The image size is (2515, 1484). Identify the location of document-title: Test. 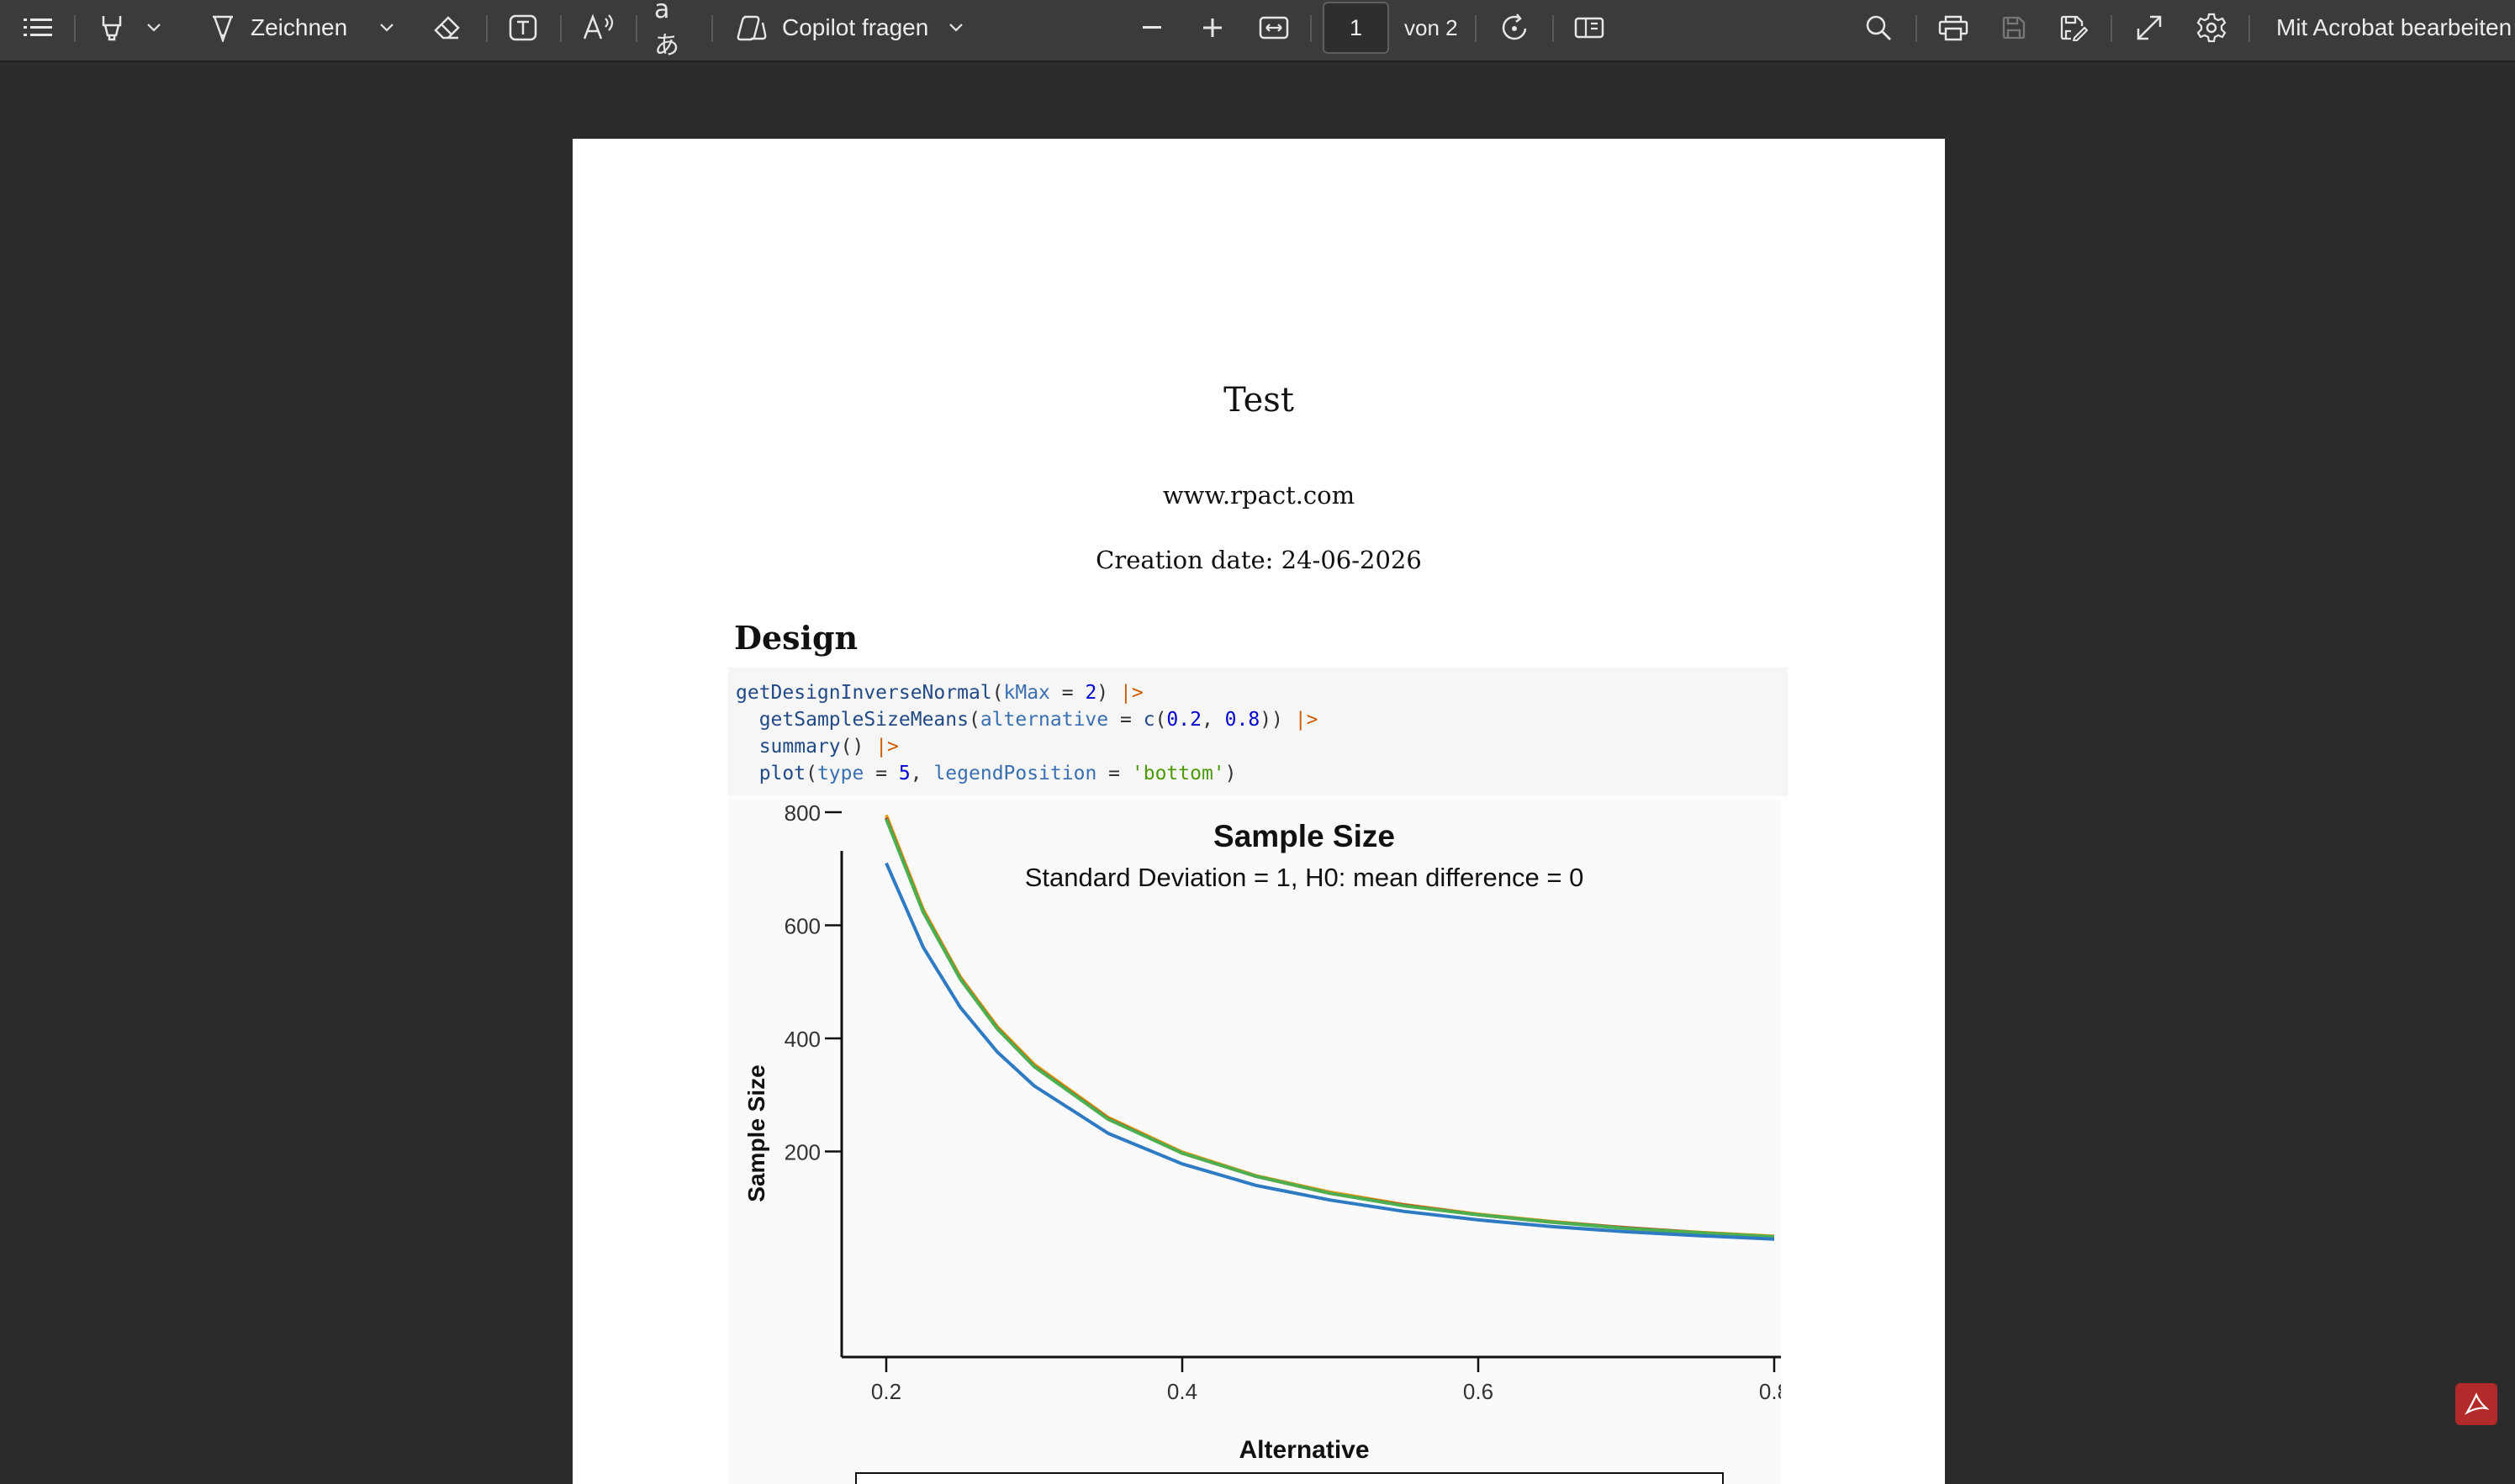
(1258, 400).